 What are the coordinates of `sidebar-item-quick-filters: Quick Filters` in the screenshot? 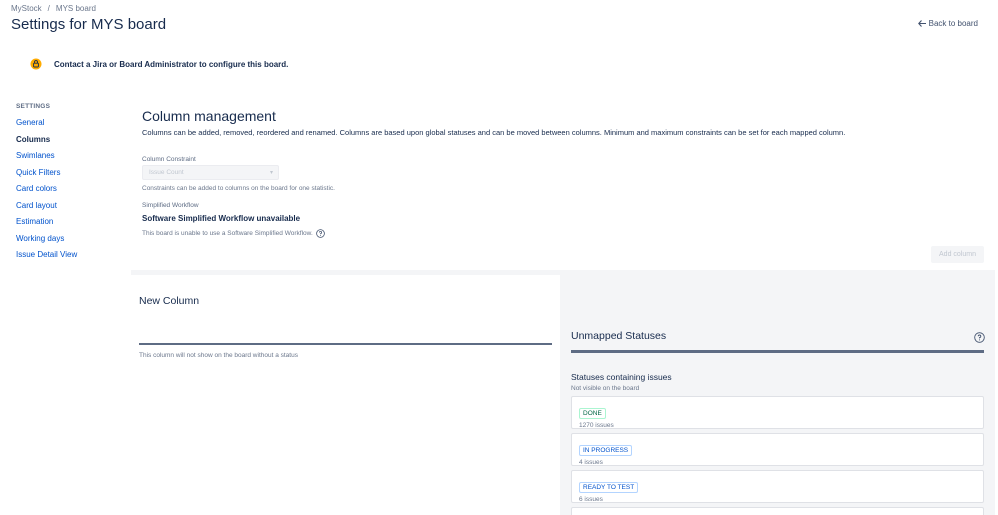 It's located at (66, 173).